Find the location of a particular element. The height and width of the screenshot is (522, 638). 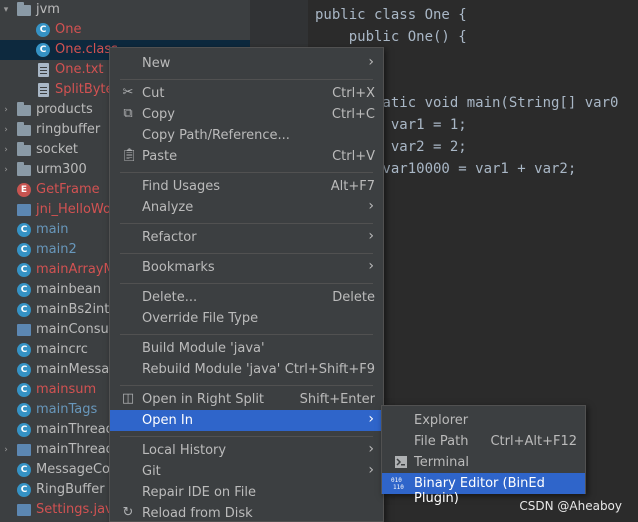

tree-item-label: socket is located at coordinates (57, 149).